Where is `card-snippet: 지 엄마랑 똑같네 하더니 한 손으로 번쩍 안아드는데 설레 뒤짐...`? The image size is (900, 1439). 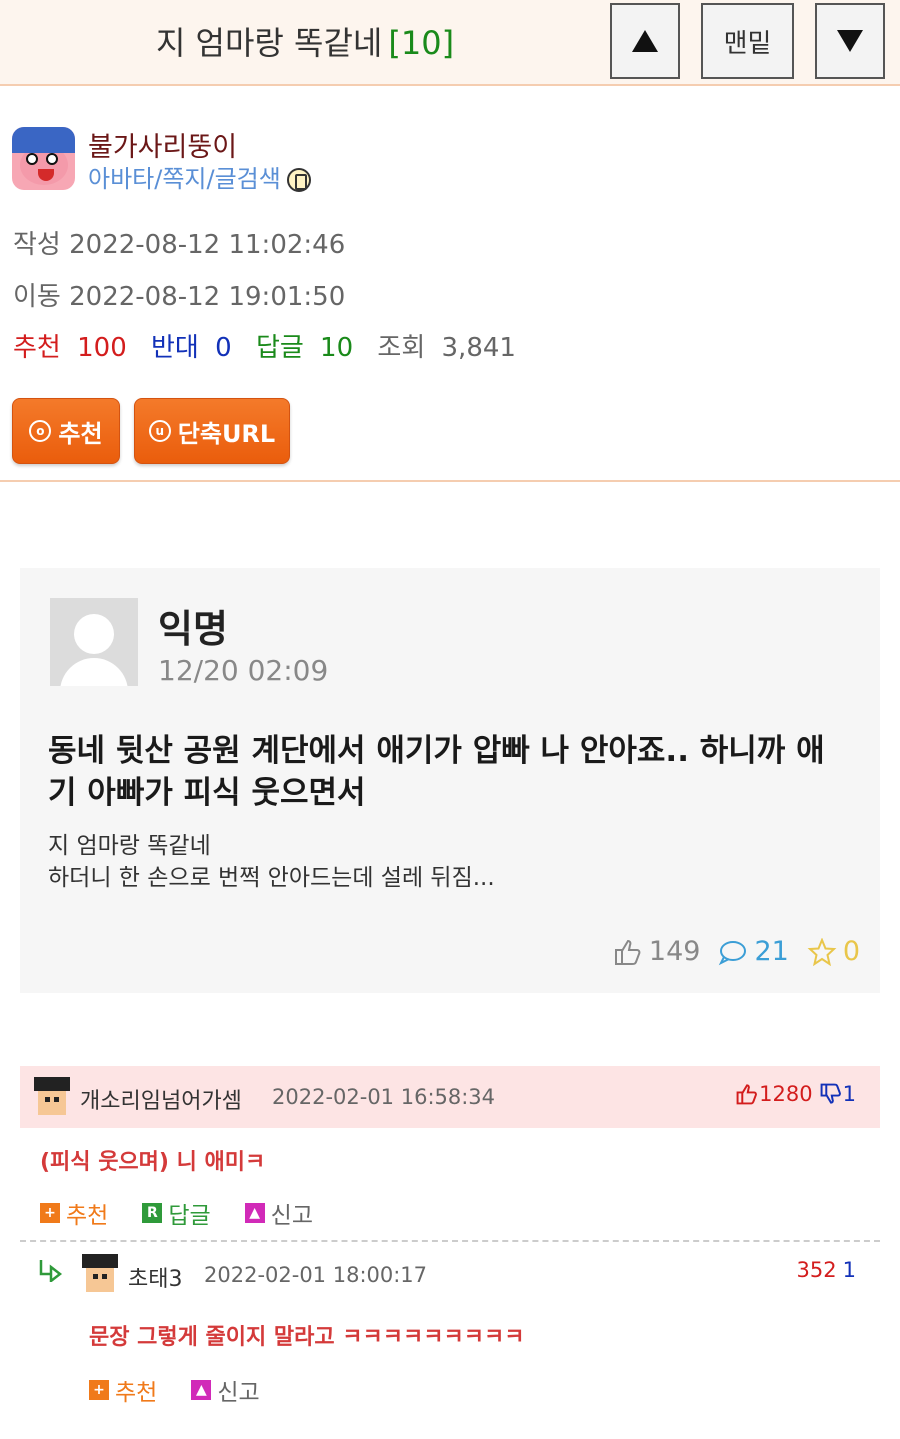 card-snippet: 지 엄마랑 똑같네 하더니 한 손으로 번쩍 안아드는데 설레 뒤짐... is located at coordinates (448, 862).